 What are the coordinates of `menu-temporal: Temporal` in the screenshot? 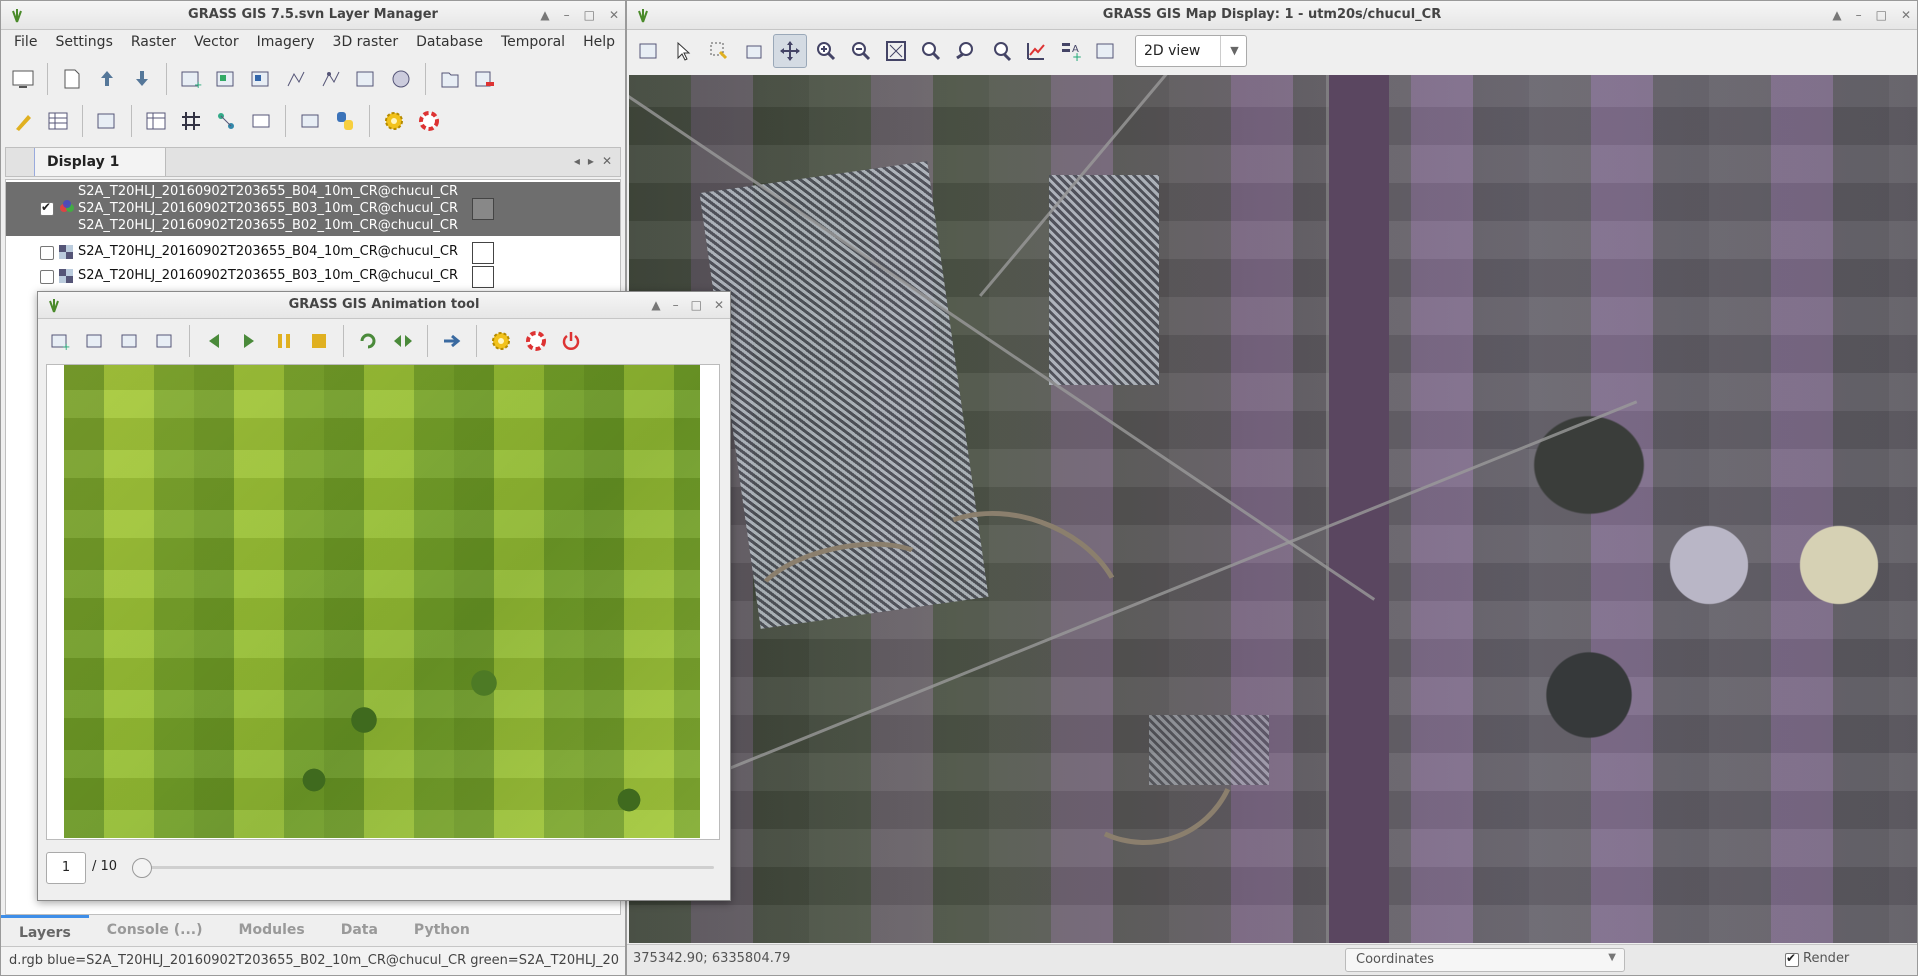 It's located at (533, 42).